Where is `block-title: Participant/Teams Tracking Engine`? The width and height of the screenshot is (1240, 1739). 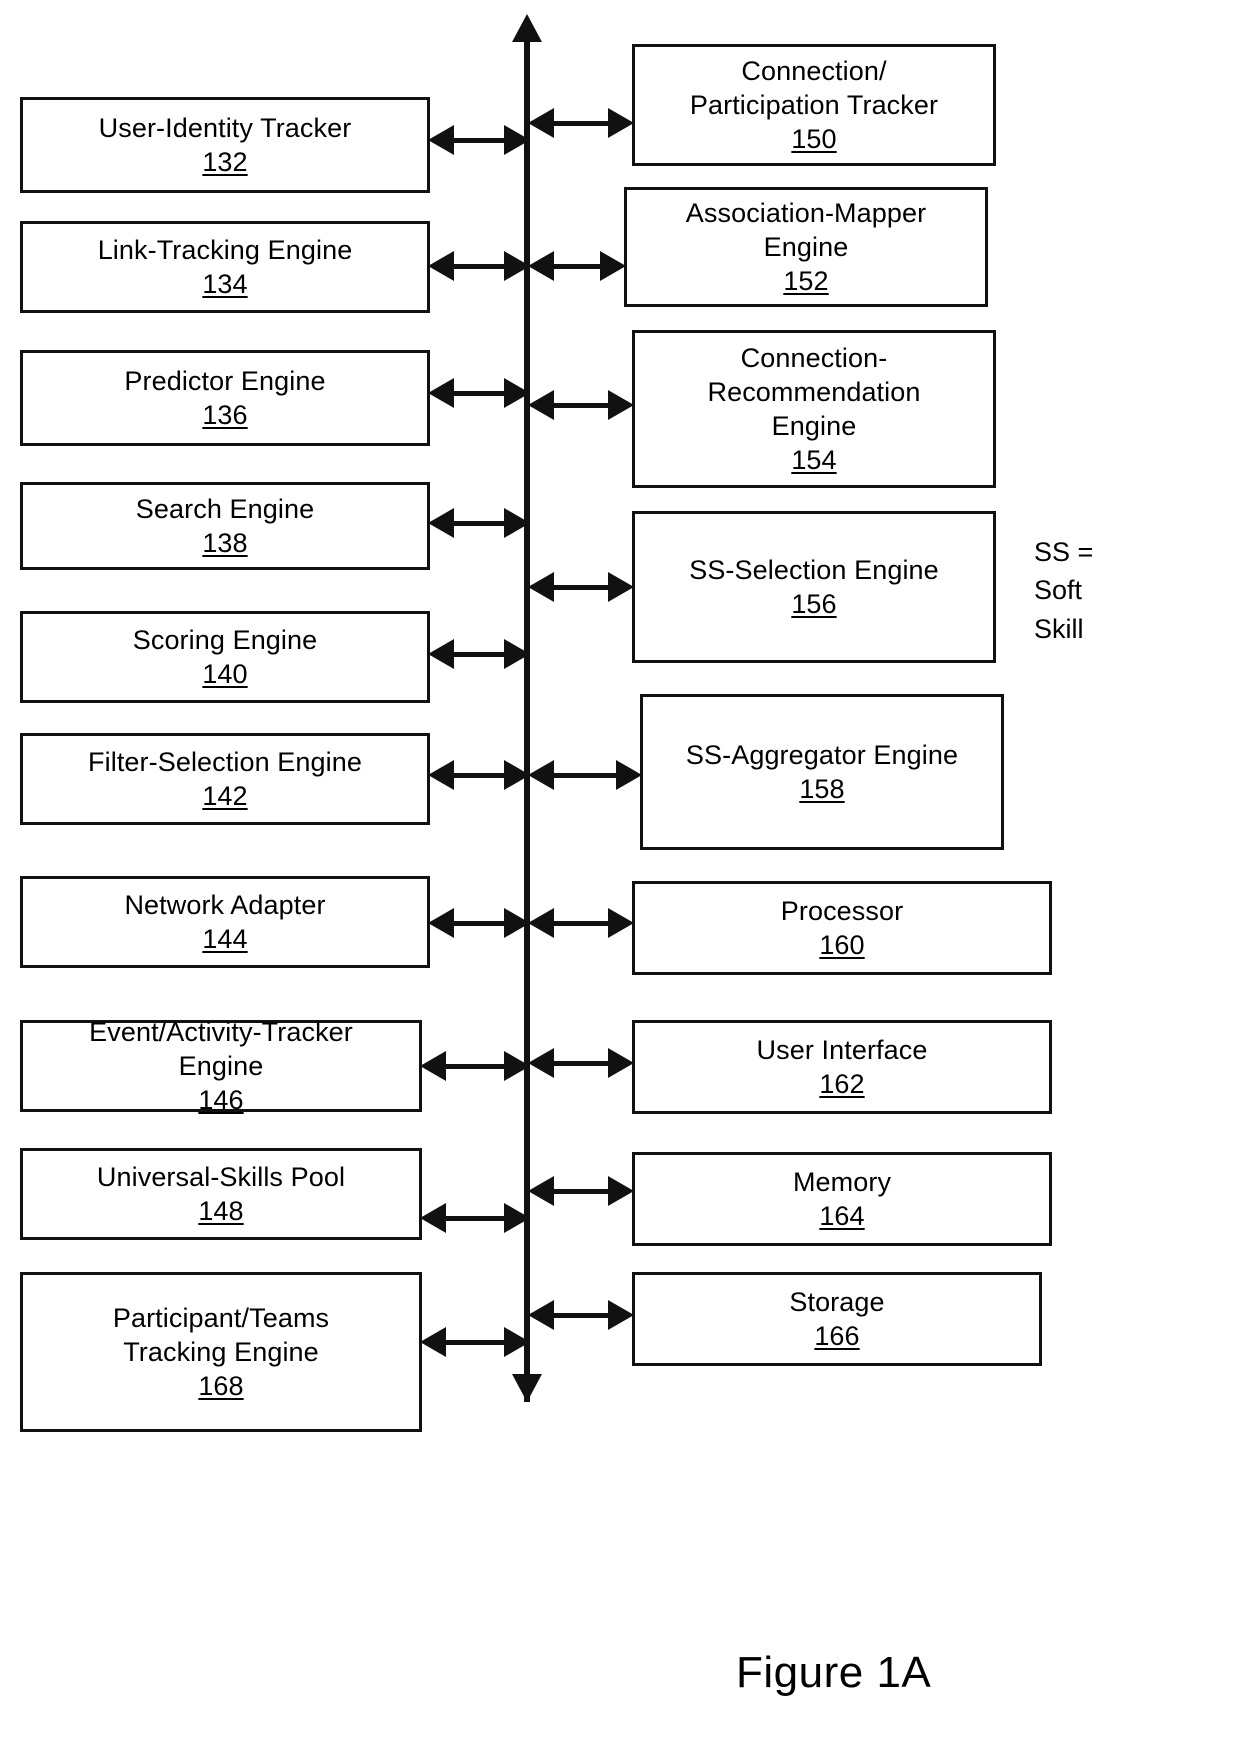
block-title: Participant/Teams Tracking Engine is located at coordinates (221, 1334).